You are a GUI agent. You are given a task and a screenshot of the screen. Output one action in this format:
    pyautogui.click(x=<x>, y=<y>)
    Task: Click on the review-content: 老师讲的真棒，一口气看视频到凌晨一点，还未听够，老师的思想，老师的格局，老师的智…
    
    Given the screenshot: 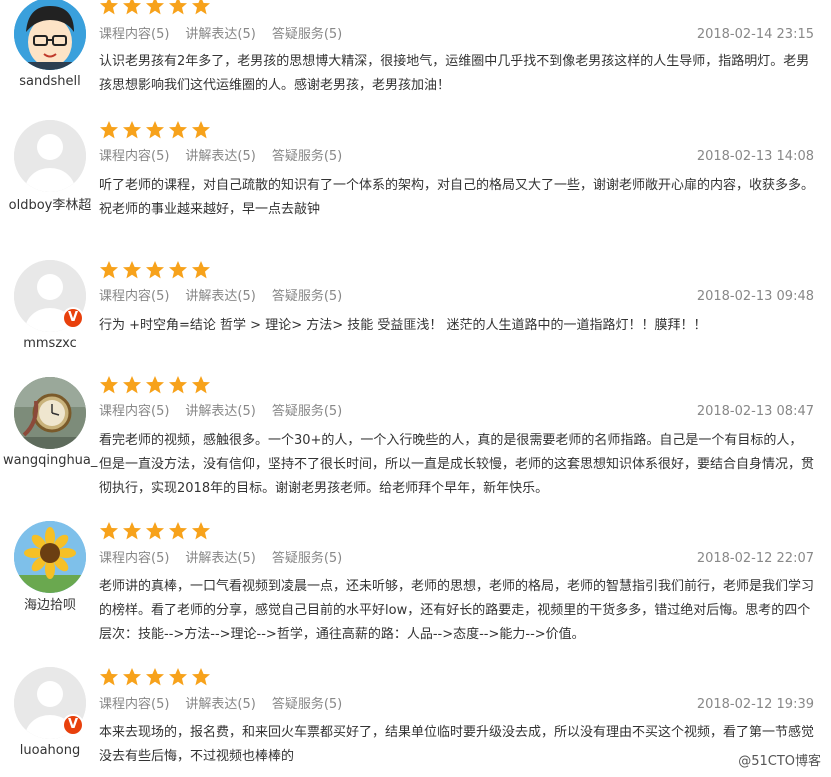 What is the action you would take?
    pyautogui.click(x=457, y=610)
    